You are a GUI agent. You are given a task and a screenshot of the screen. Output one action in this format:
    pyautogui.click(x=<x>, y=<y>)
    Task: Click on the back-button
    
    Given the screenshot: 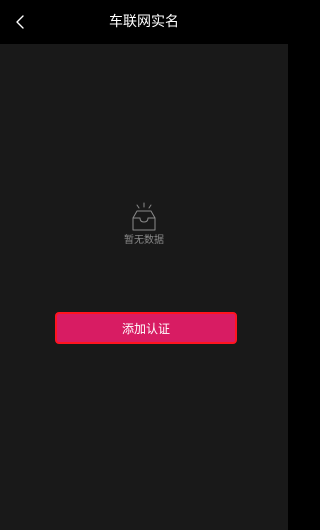 What is the action you would take?
    pyautogui.click(x=20, y=22)
    